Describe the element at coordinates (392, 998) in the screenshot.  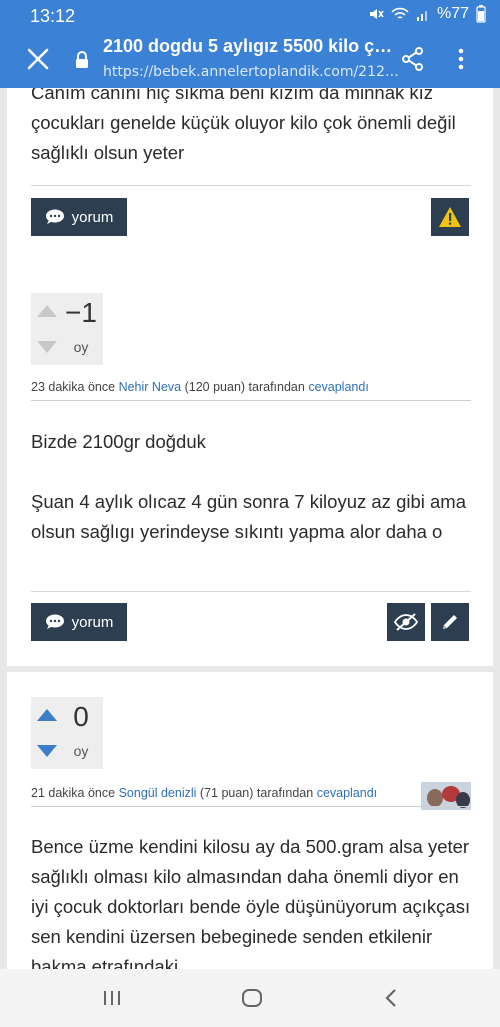
I see `back-icon` at that location.